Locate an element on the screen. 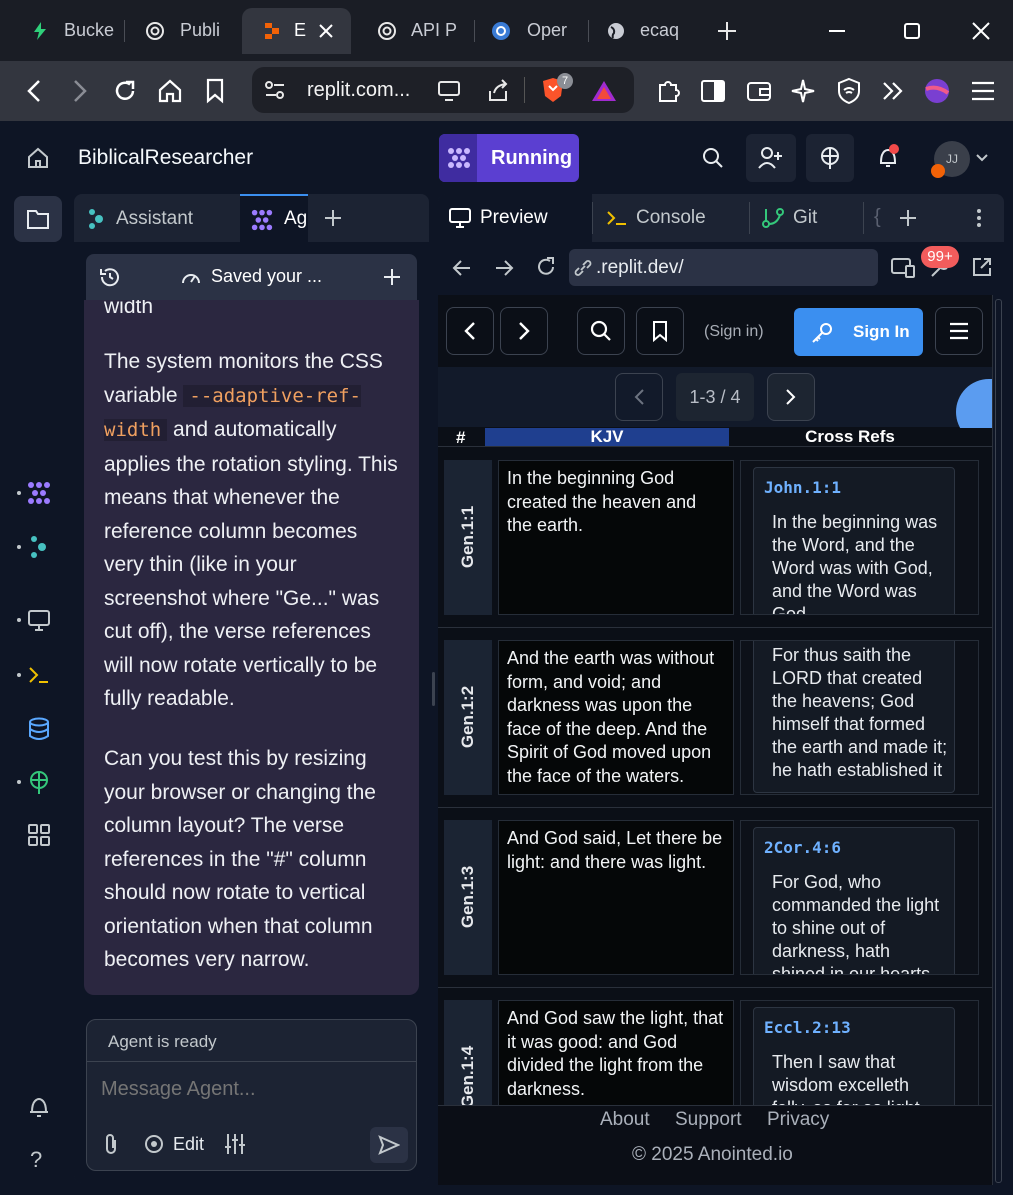 This screenshot has width=1013, height=1195. profile-button is located at coordinates (937, 91).